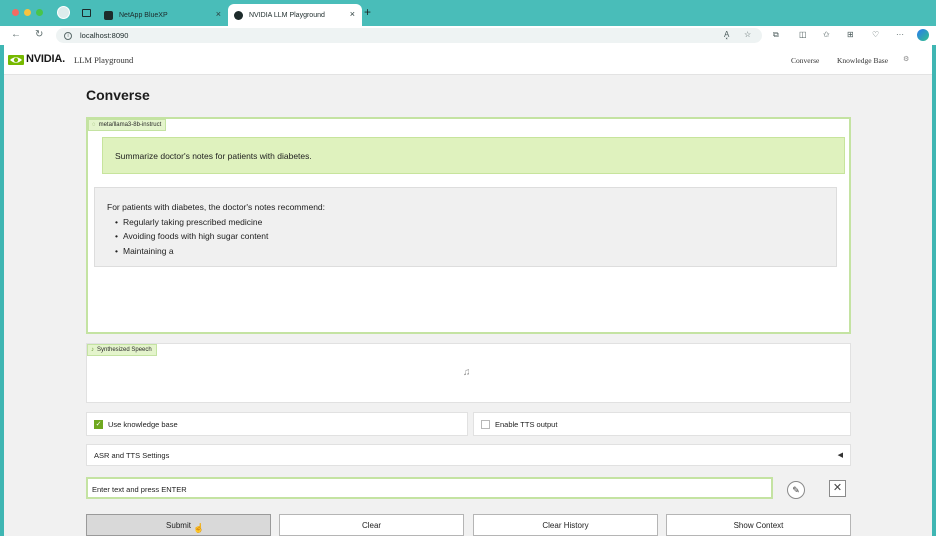  I want to click on clear-history-button: Clear History, so click(565, 525).